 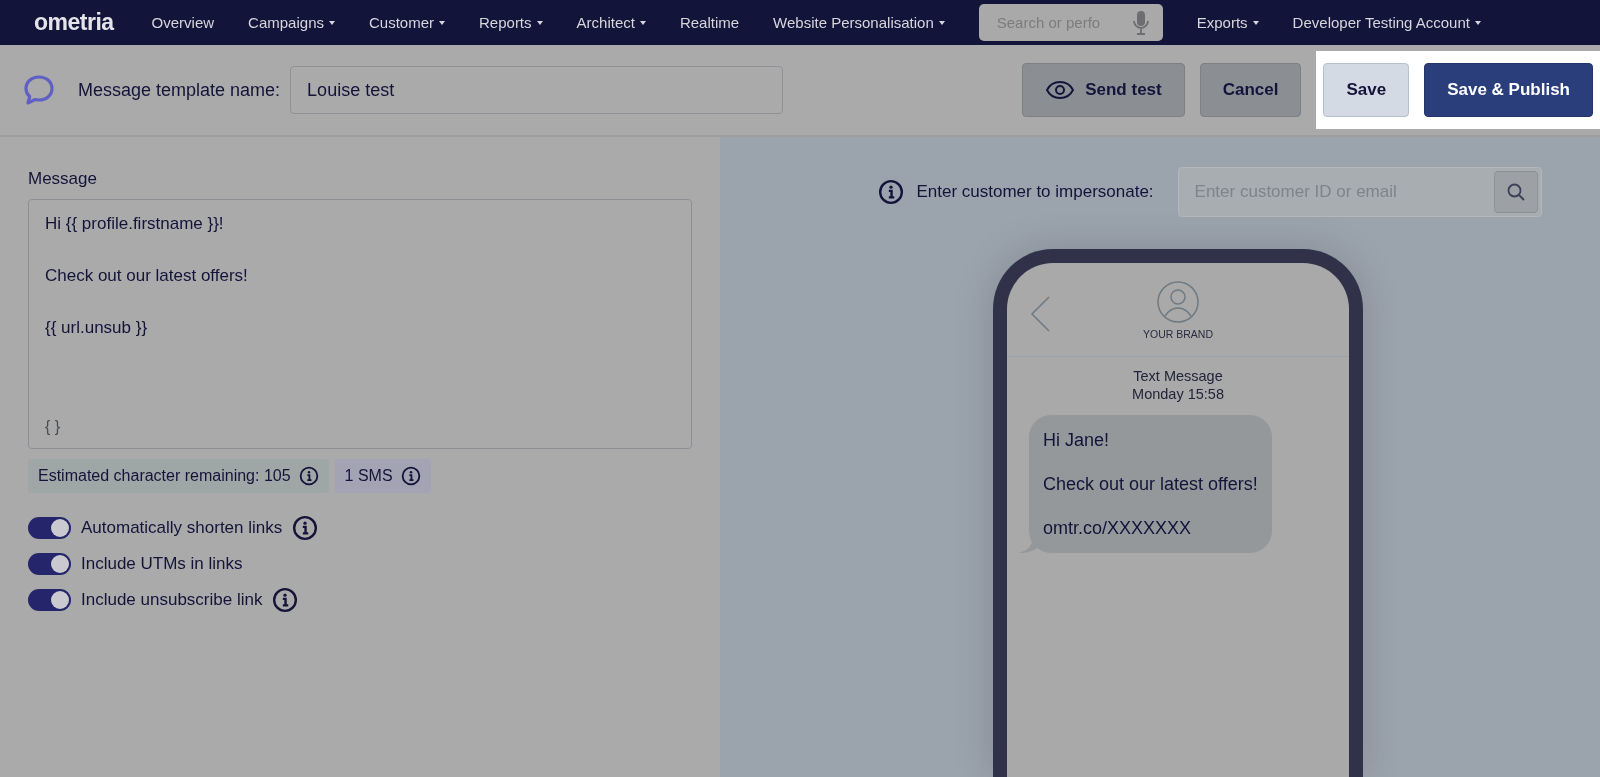 I want to click on template-name-label: Message template name:, so click(x=179, y=90).